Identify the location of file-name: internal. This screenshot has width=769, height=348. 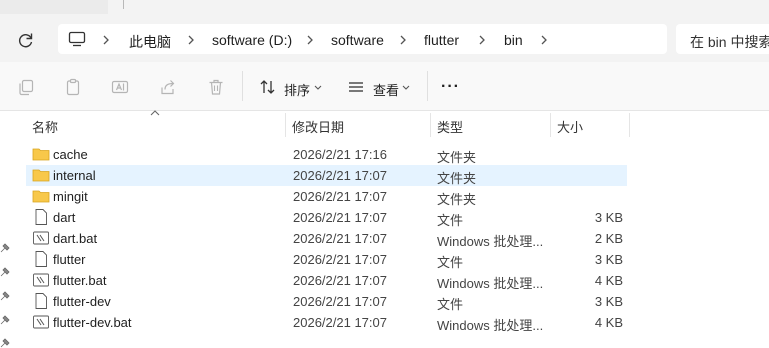
(74, 175).